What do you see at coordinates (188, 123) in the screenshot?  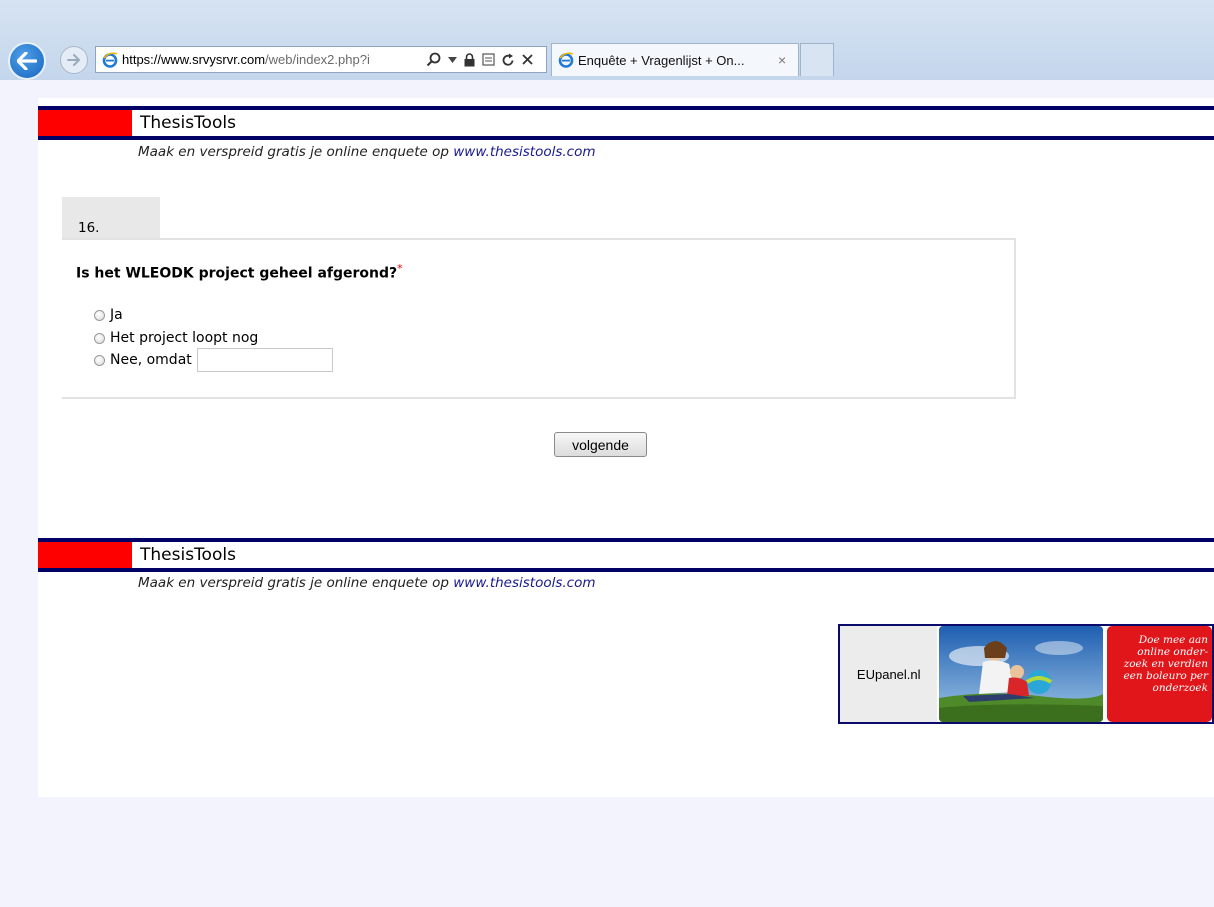 I see `header-brand: ThesisTools` at bounding box center [188, 123].